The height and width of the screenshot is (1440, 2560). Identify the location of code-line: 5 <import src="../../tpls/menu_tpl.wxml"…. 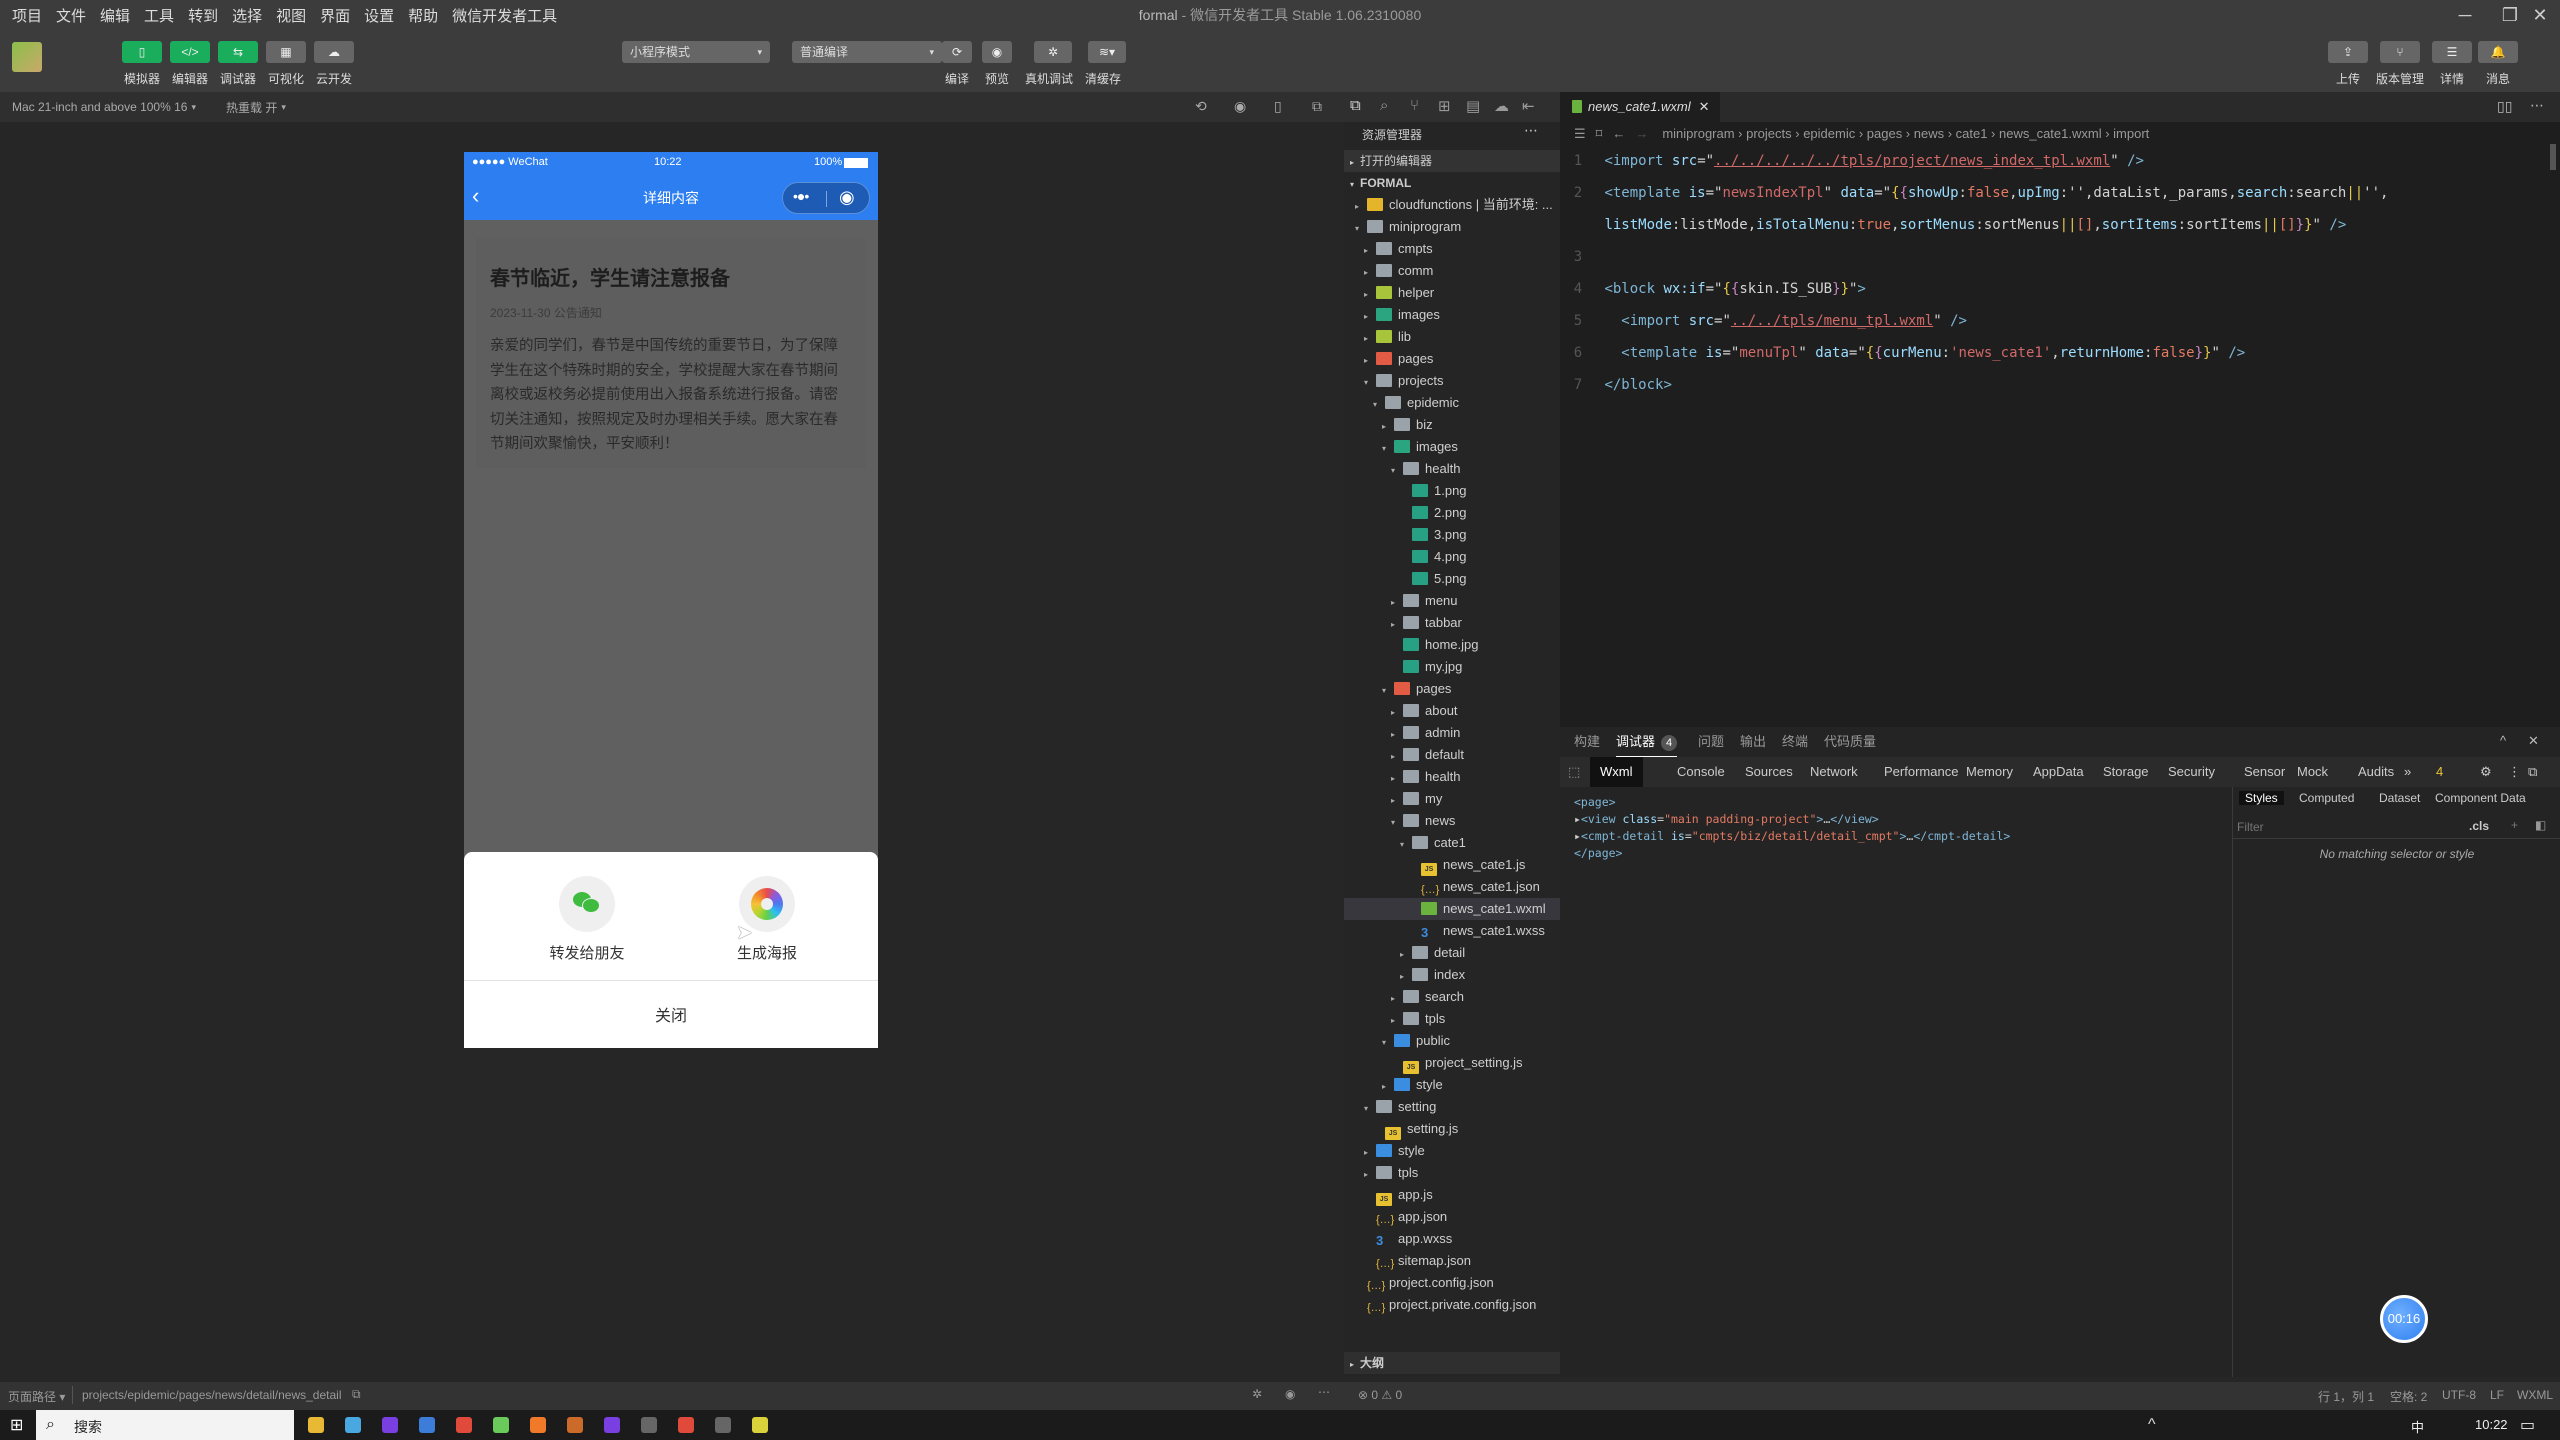
(2060, 321).